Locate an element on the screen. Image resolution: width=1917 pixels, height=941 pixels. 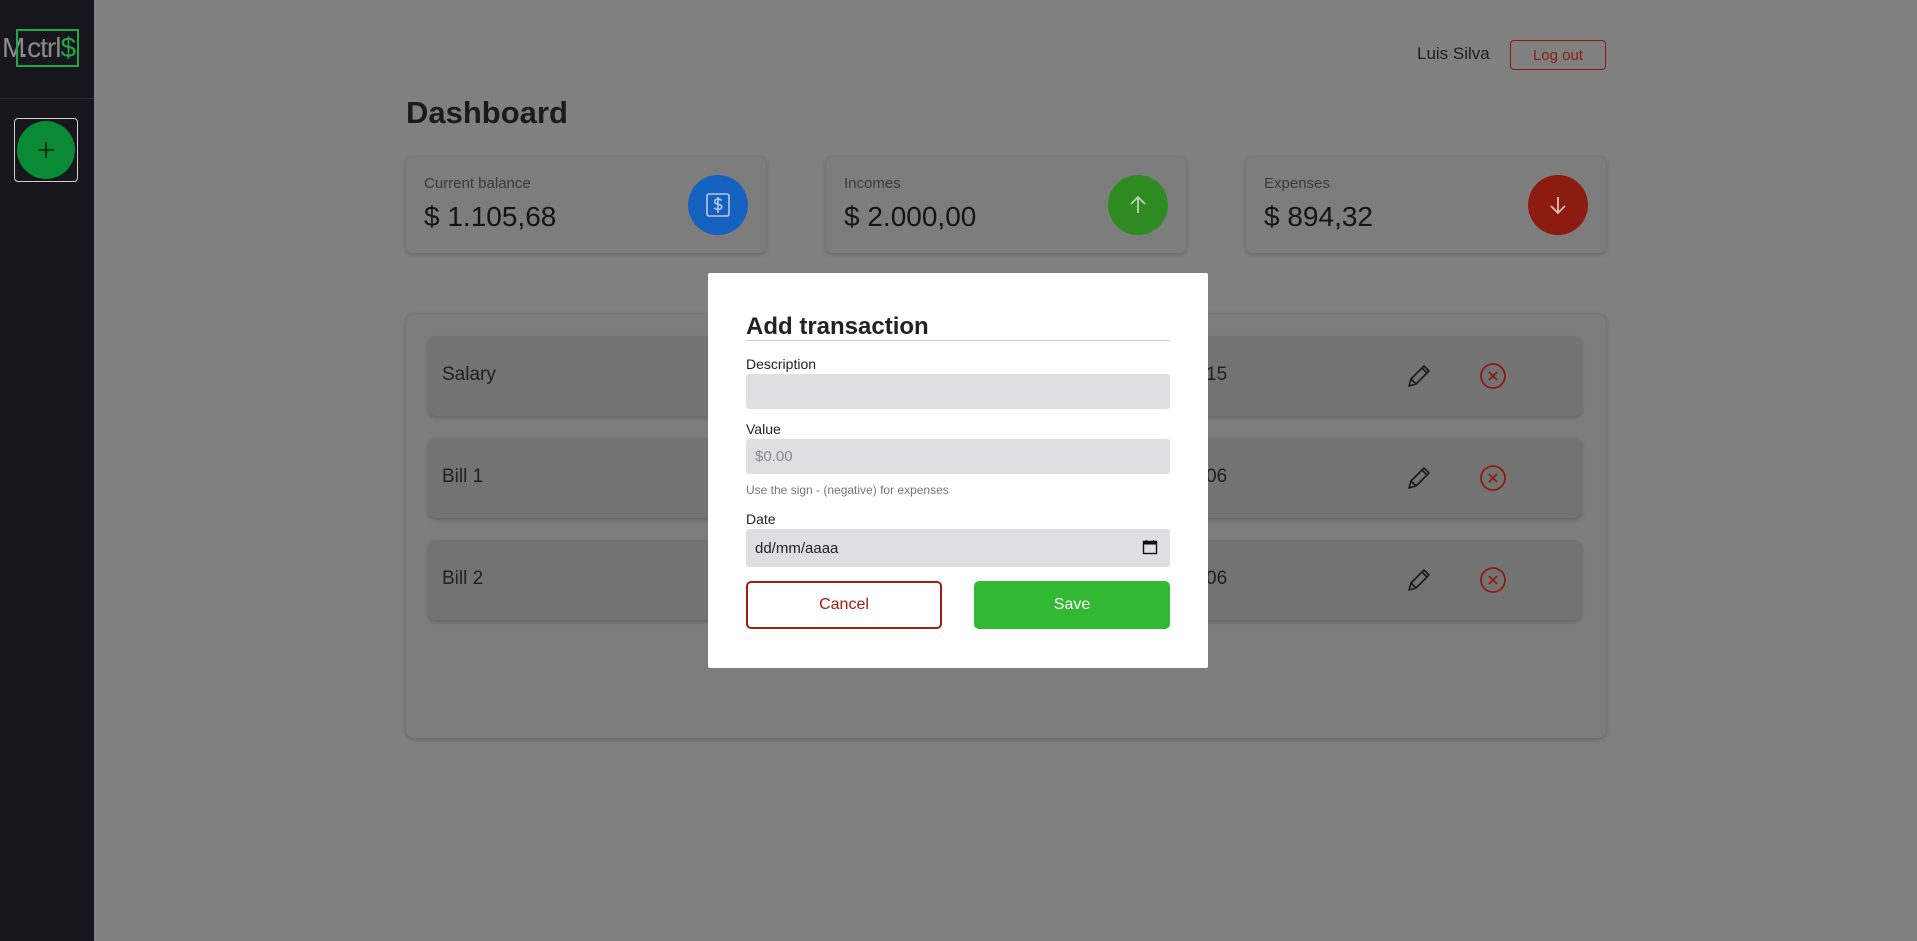
card-label: Current balance is located at coordinates (477, 183).